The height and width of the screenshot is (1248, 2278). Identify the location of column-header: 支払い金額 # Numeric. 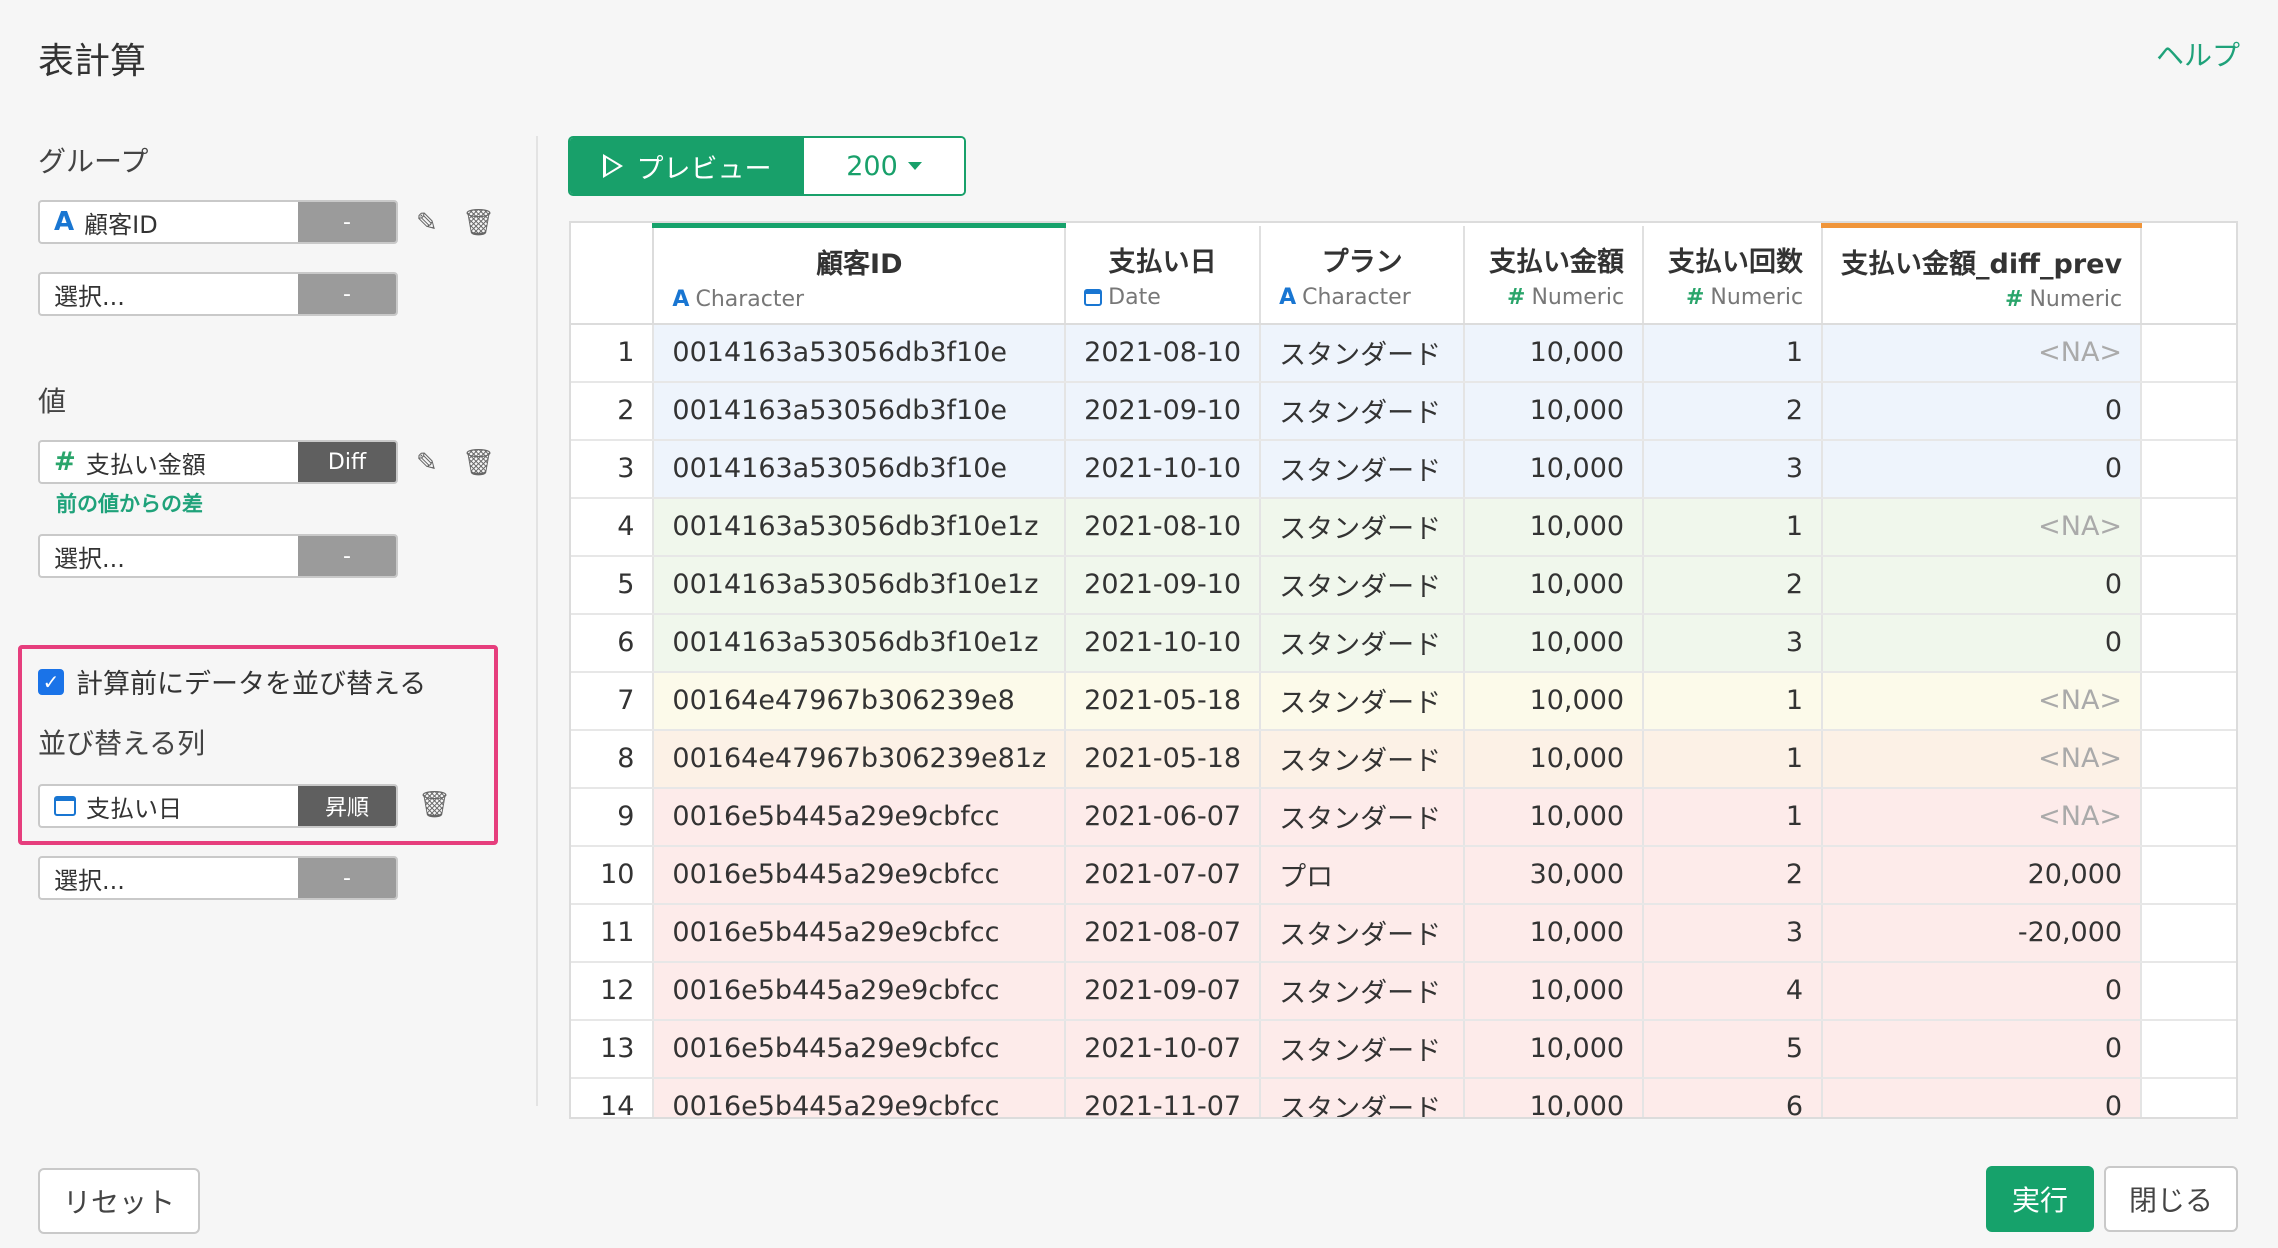
(1554, 275).